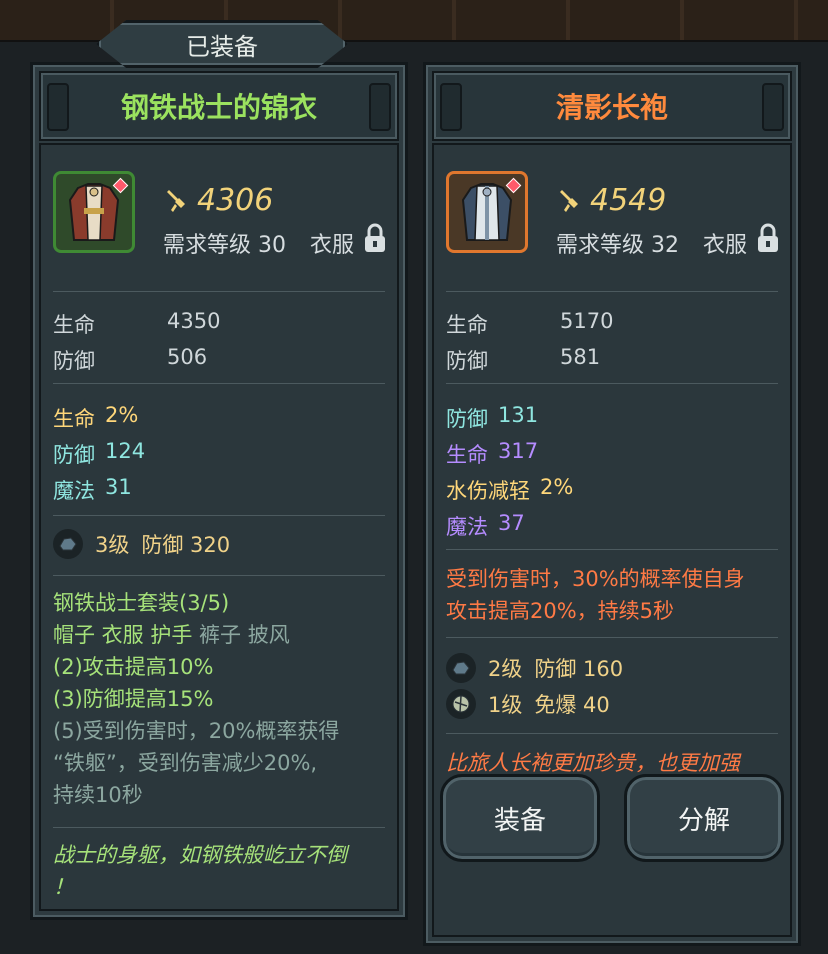  Describe the element at coordinates (133, 699) in the screenshot. I see `set-bonus-3: (3)防御提高15%` at that location.